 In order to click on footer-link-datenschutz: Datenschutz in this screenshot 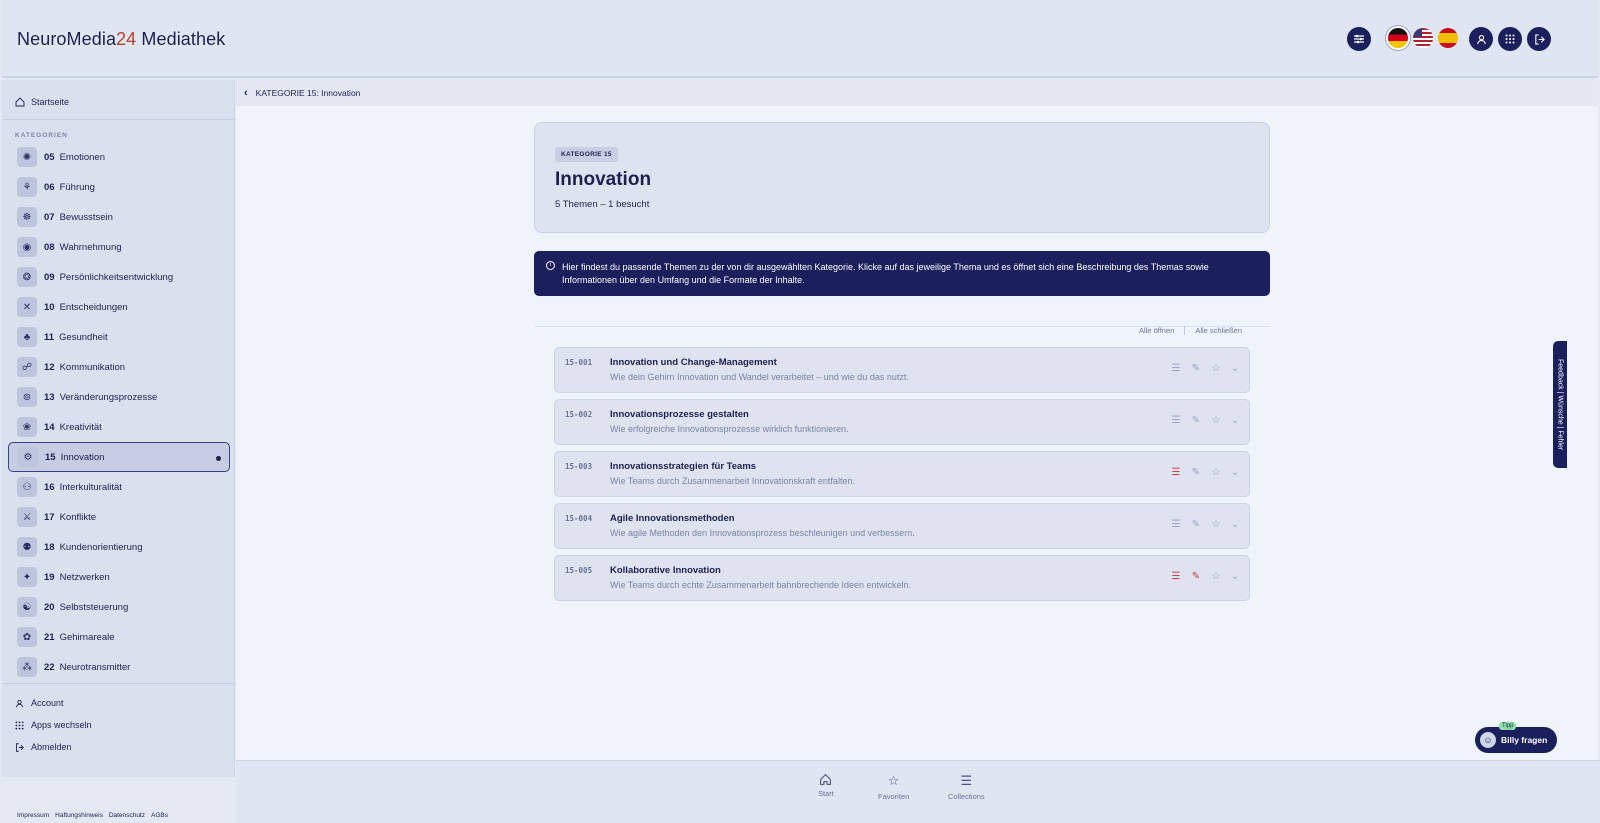, I will do `click(127, 815)`.